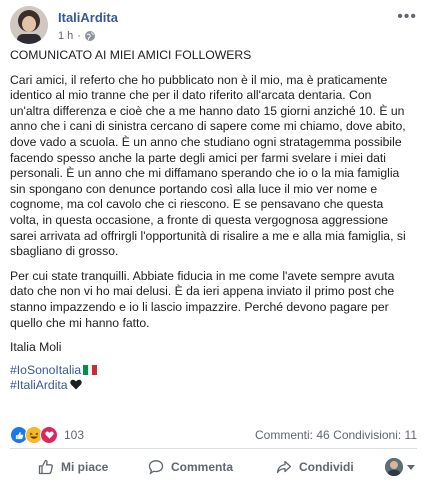 The height and width of the screenshot is (489, 427). What do you see at coordinates (45, 467) in the screenshot?
I see `thumbs-up-icon` at bounding box center [45, 467].